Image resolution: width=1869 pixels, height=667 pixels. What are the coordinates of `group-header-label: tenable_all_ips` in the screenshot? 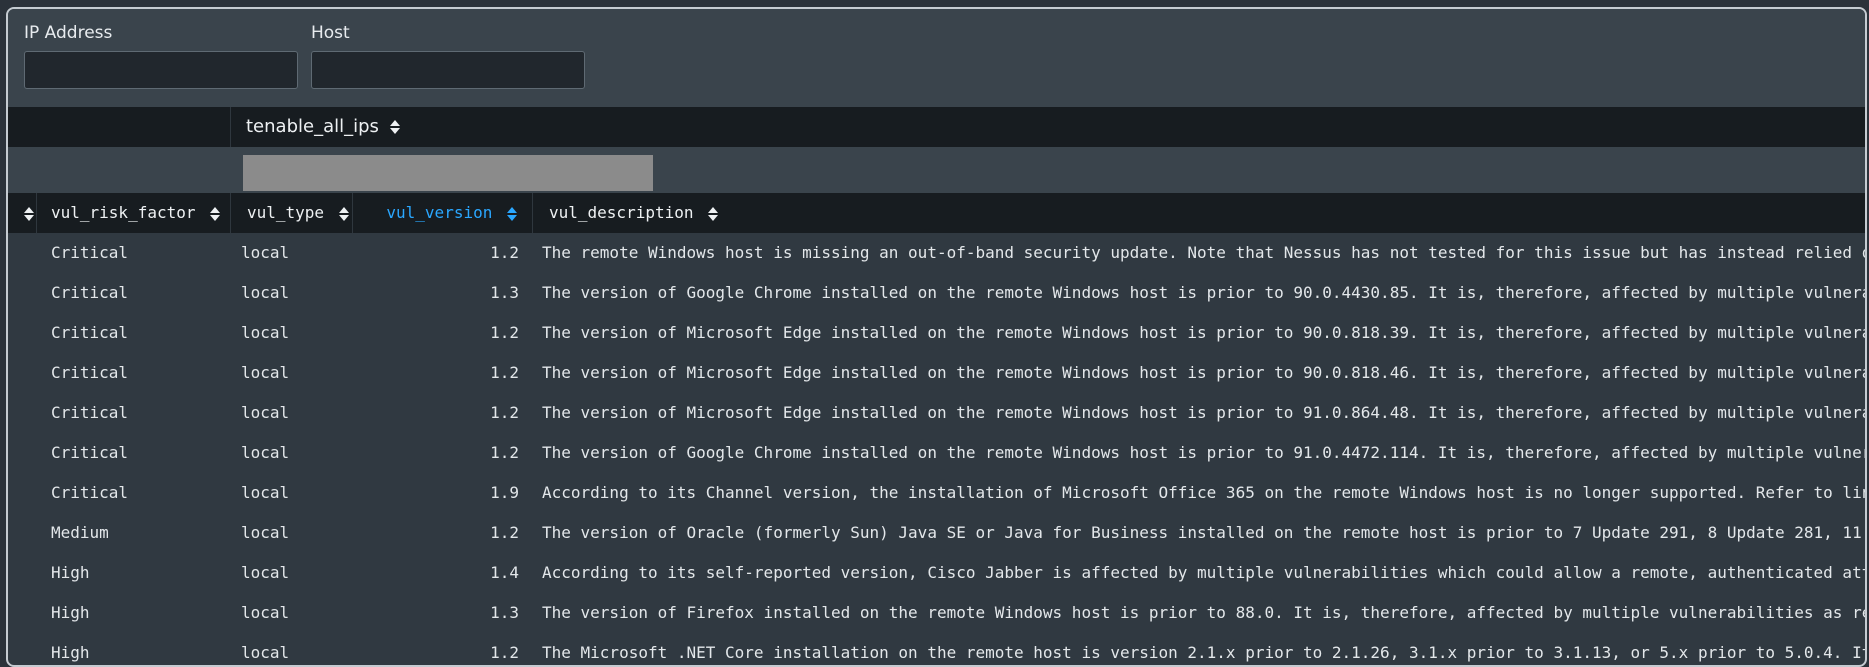 It's located at (312, 126).